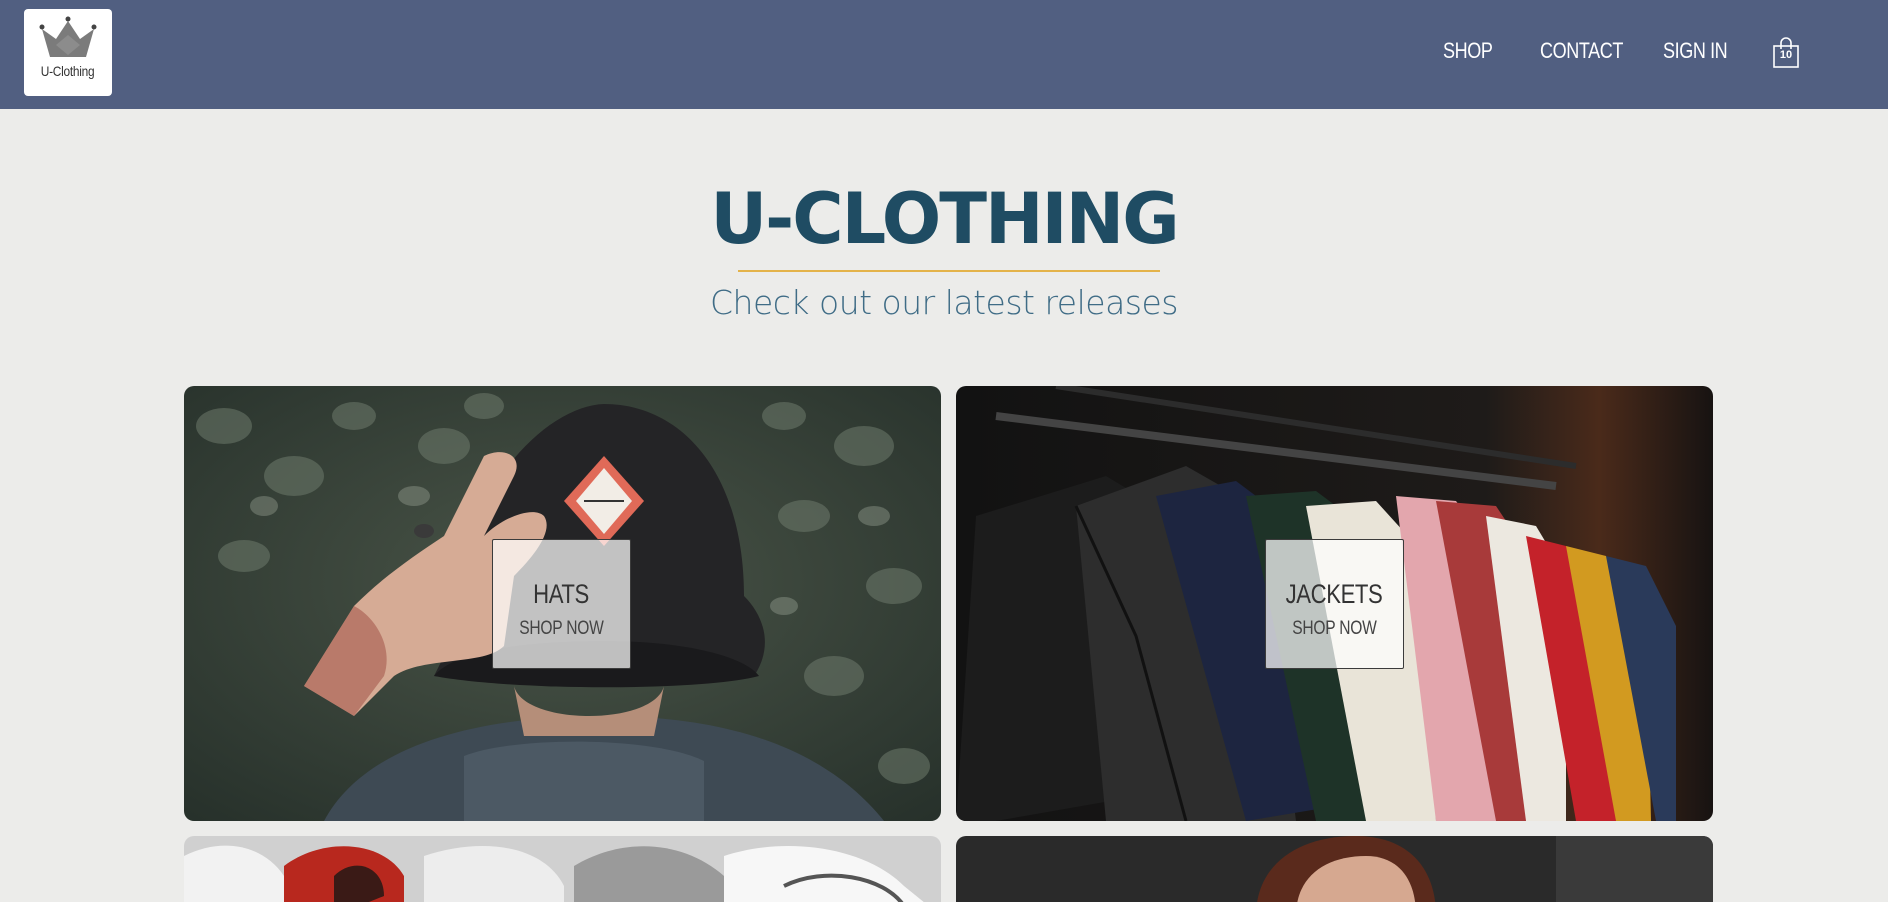 The image size is (1888, 902). What do you see at coordinates (1581, 51) in the screenshot?
I see `nav-contact-link: CONTACT` at bounding box center [1581, 51].